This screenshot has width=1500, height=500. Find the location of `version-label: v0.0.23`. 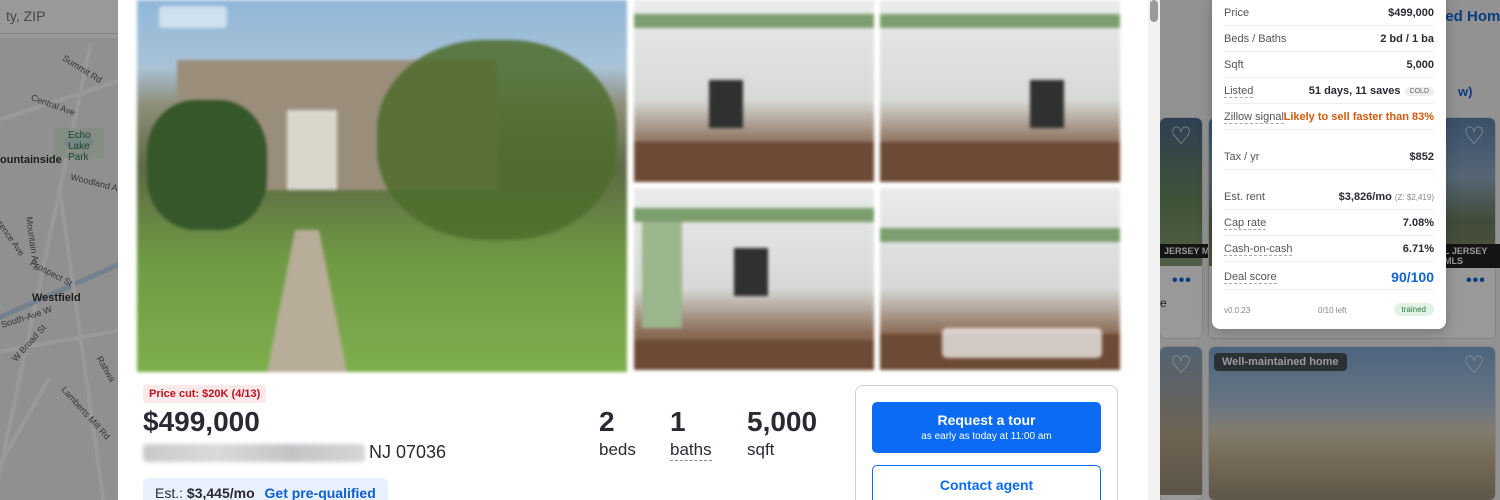

version-label: v0.0.23 is located at coordinates (1237, 310).